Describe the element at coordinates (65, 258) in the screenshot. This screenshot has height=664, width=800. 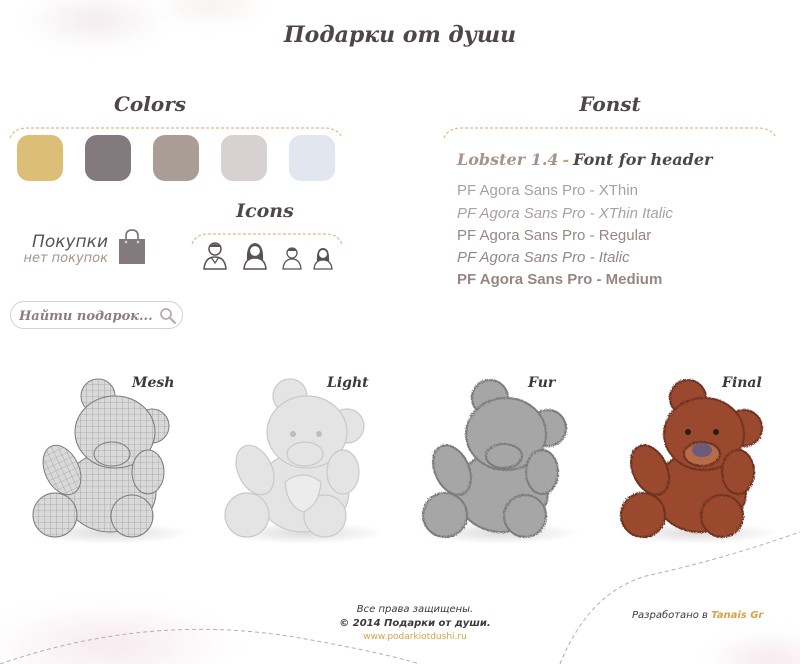
I see `cart-status: нет покупок` at that location.